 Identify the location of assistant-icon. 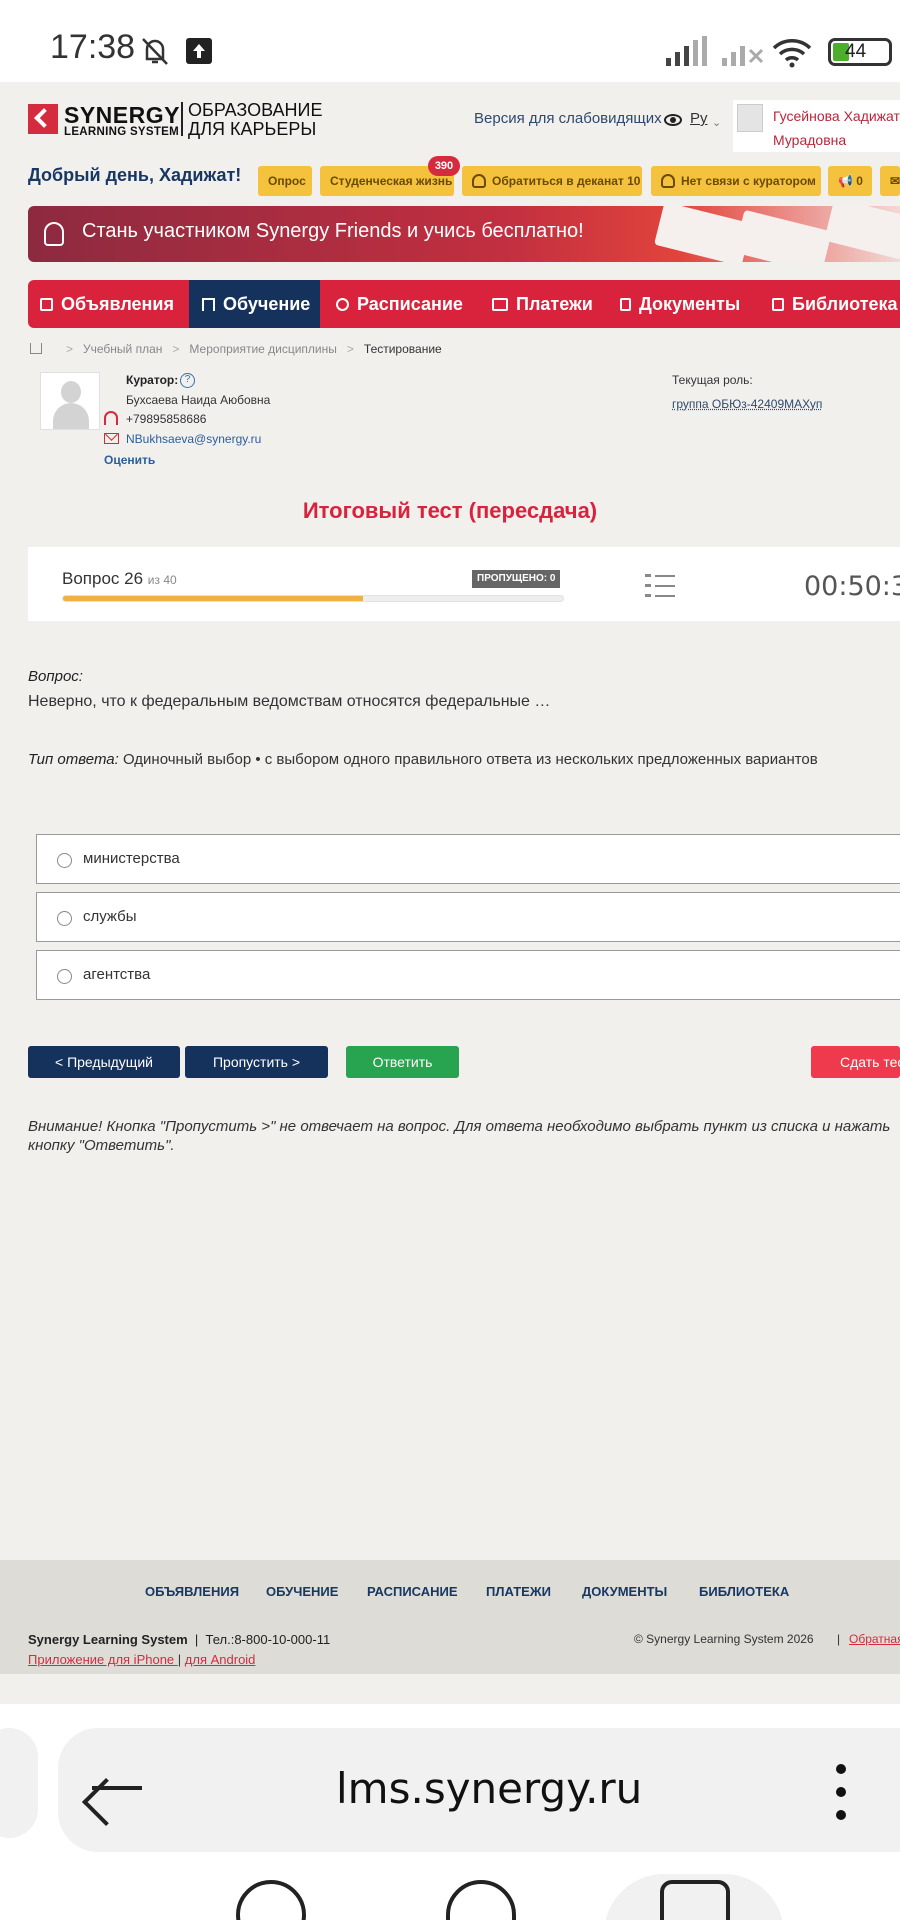
(271, 1900).